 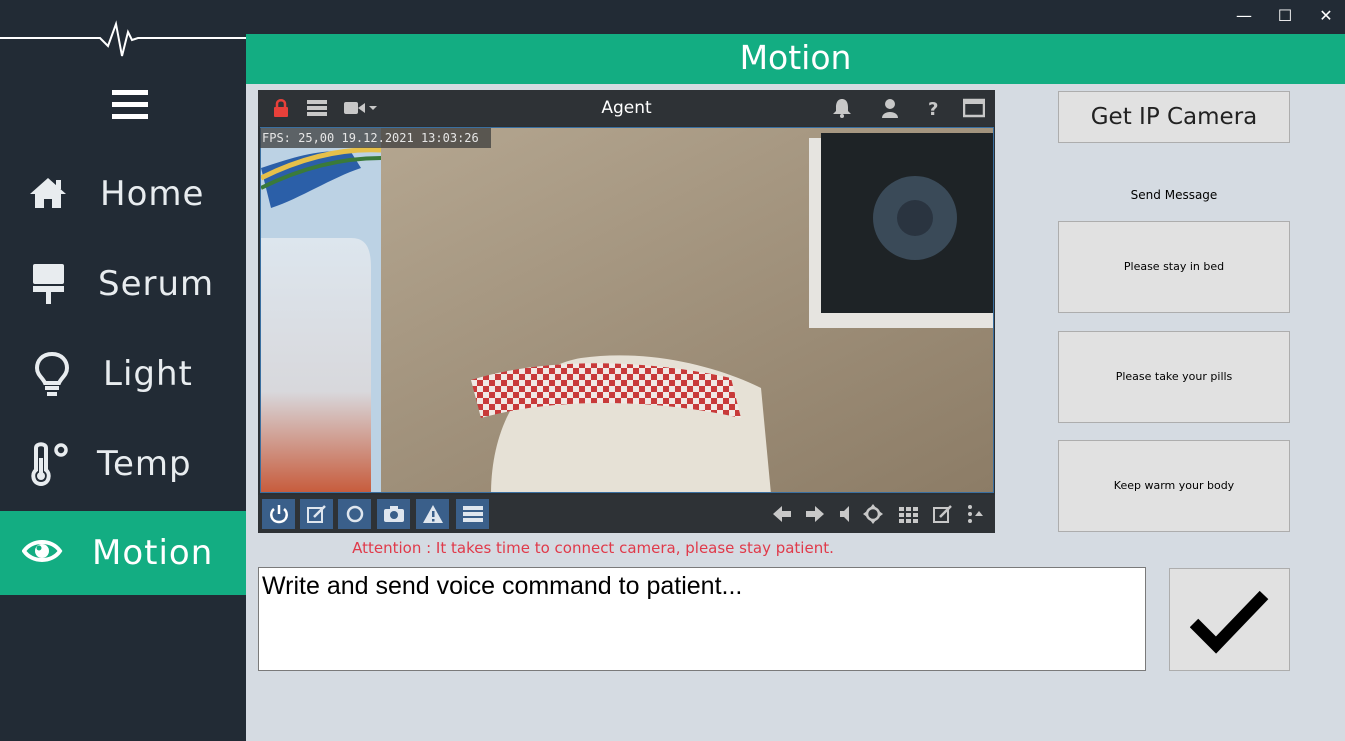 What do you see at coordinates (782, 514) in the screenshot?
I see `arrow-left-icon` at bounding box center [782, 514].